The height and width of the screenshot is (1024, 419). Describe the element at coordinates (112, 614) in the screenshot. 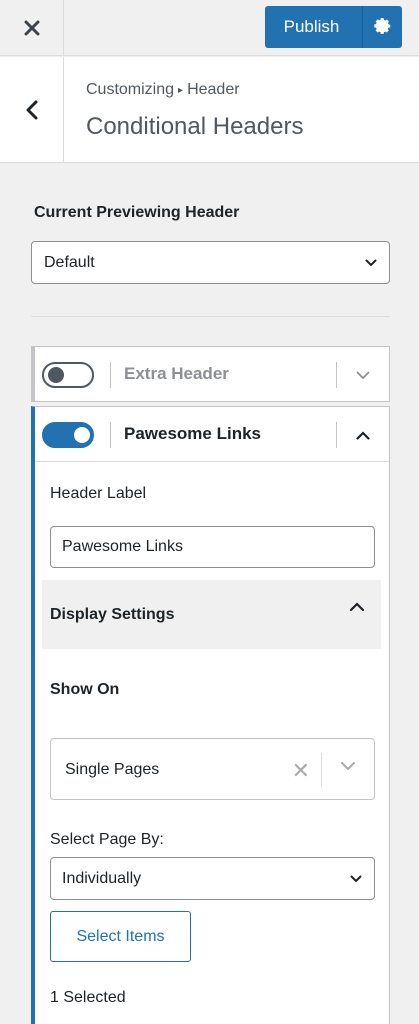

I see `display-settings-label: Display Settings` at that location.